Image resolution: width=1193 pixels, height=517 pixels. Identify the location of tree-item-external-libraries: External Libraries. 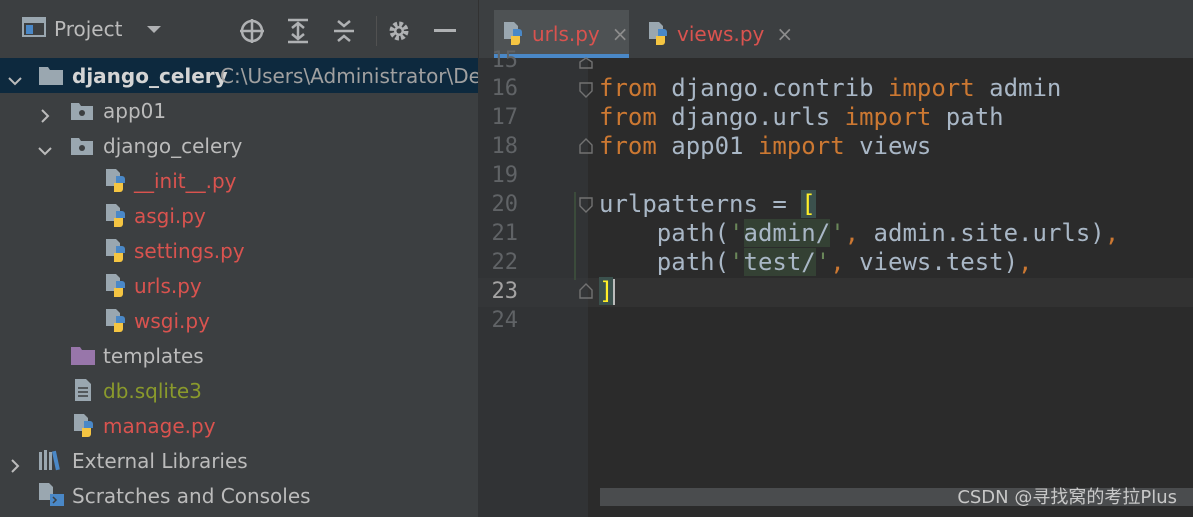
(239, 460).